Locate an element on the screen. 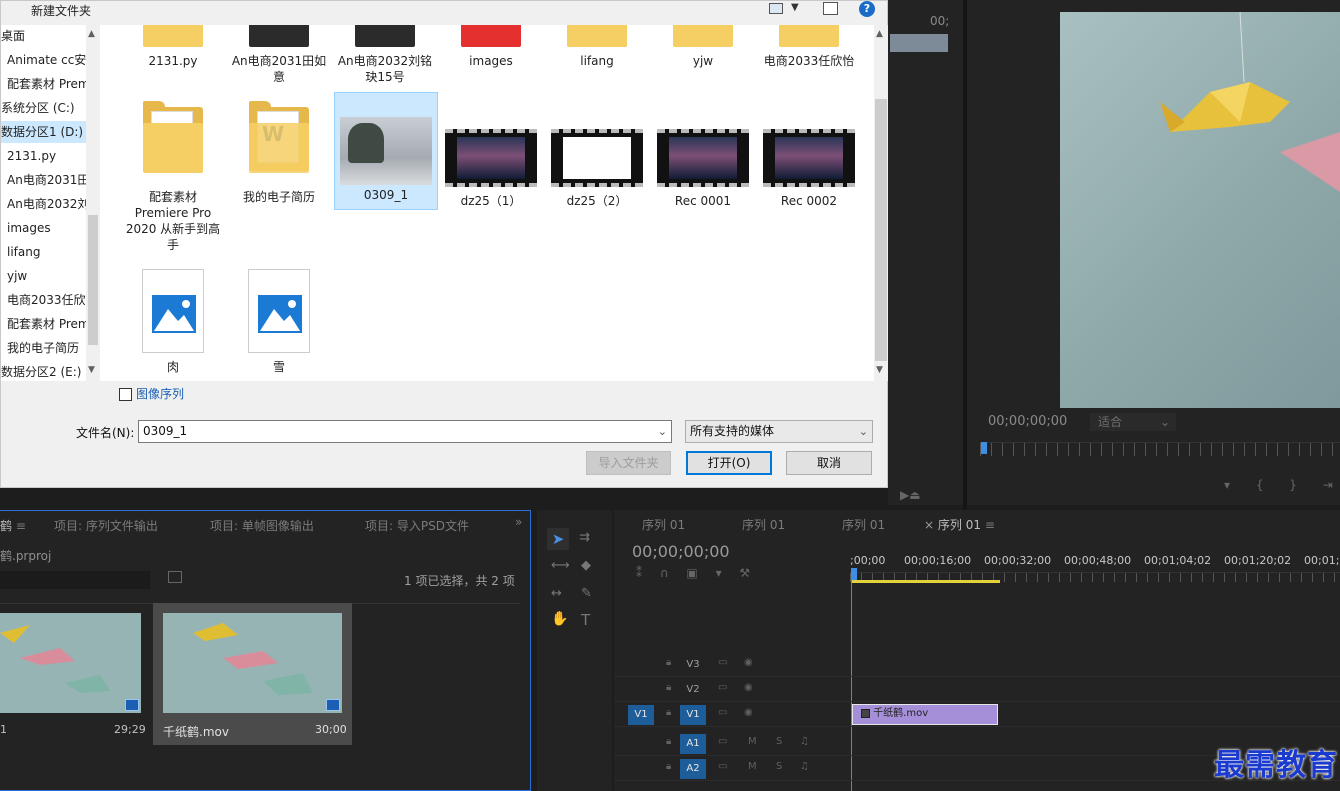 Image resolution: width=1340 pixels, height=791 pixels. nav-item: yjw is located at coordinates (14, 276).